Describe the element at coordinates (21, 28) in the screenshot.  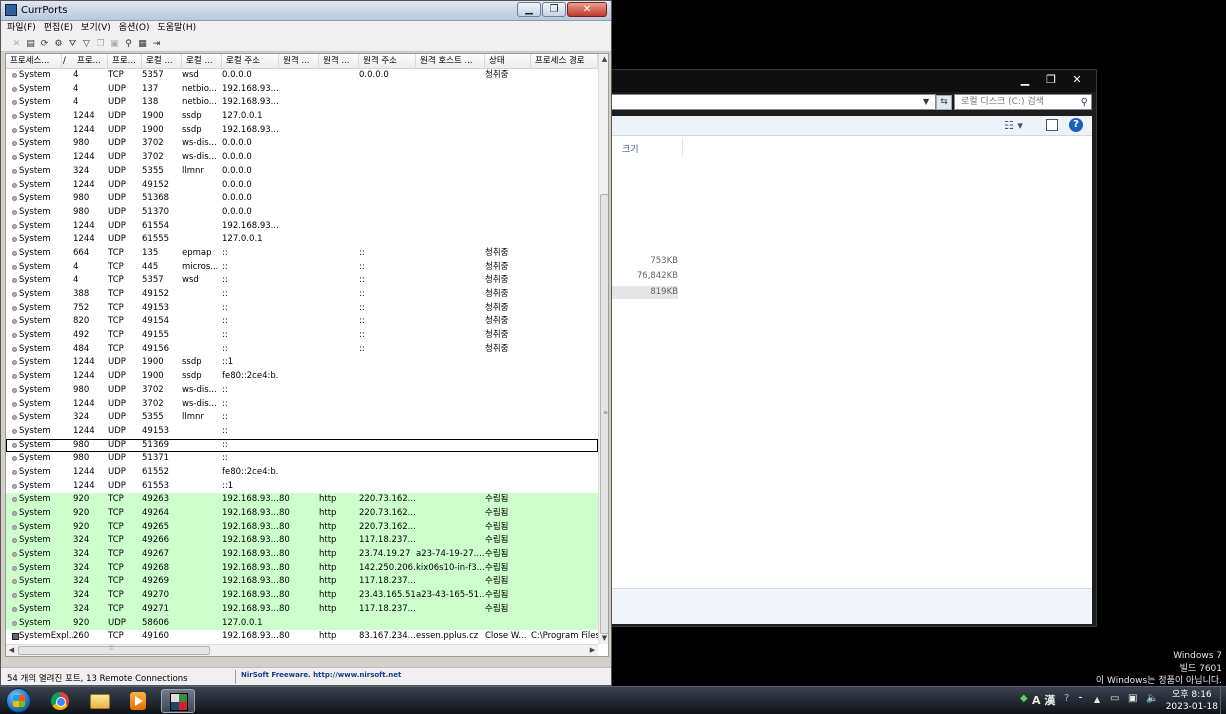
I see `menu-file: 파일(F)` at that location.